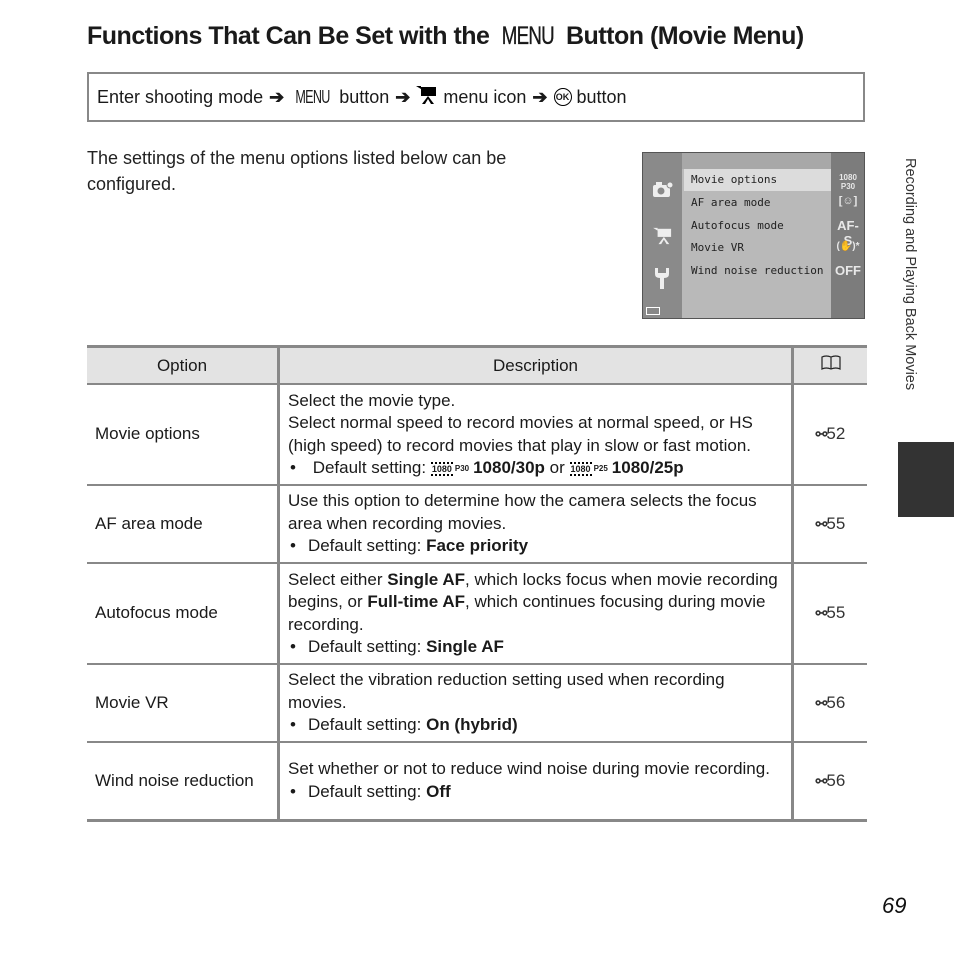  I want to click on screen-menu-item: Movie options, so click(757, 180).